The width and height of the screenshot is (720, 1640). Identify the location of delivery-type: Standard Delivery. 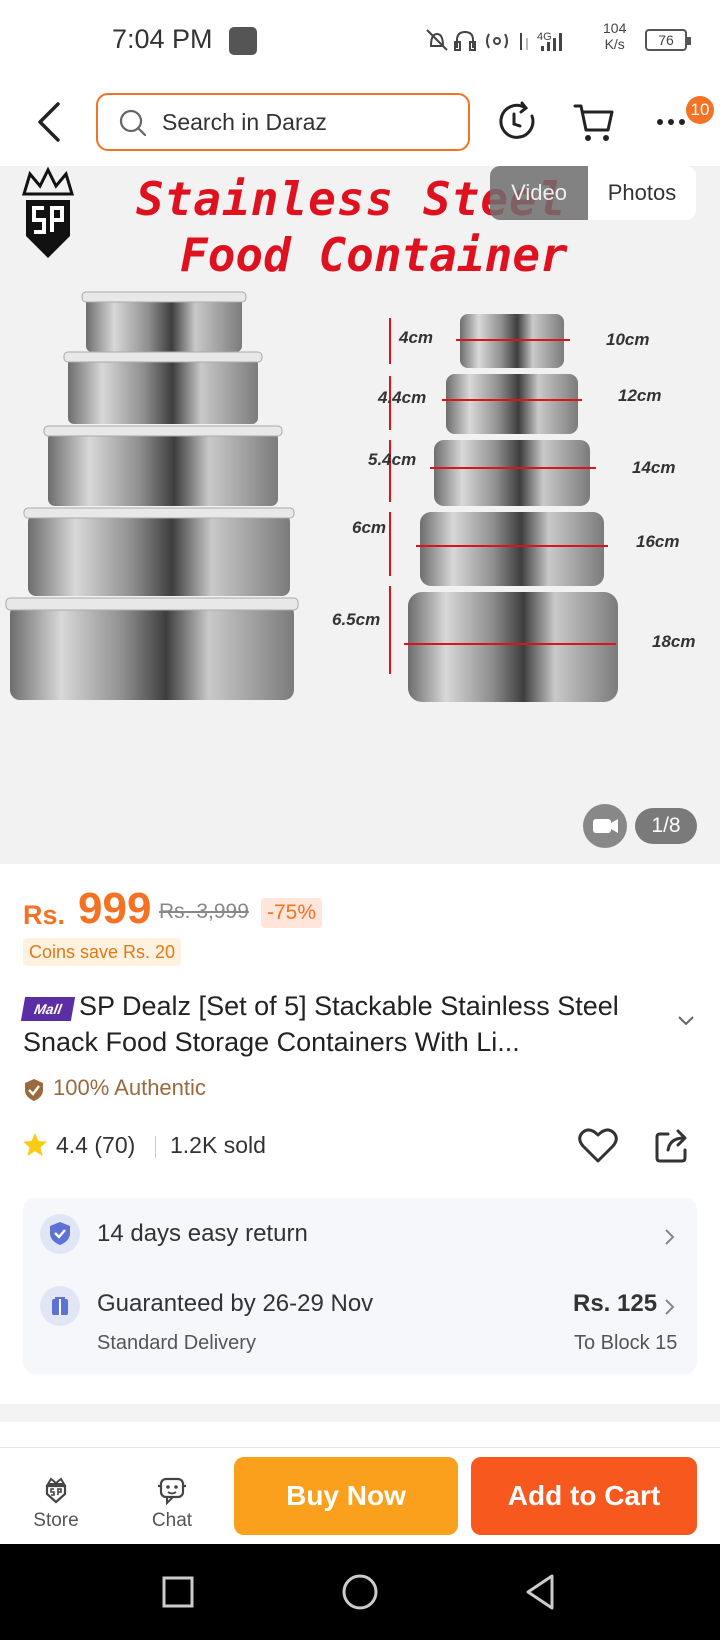
(176, 1343).